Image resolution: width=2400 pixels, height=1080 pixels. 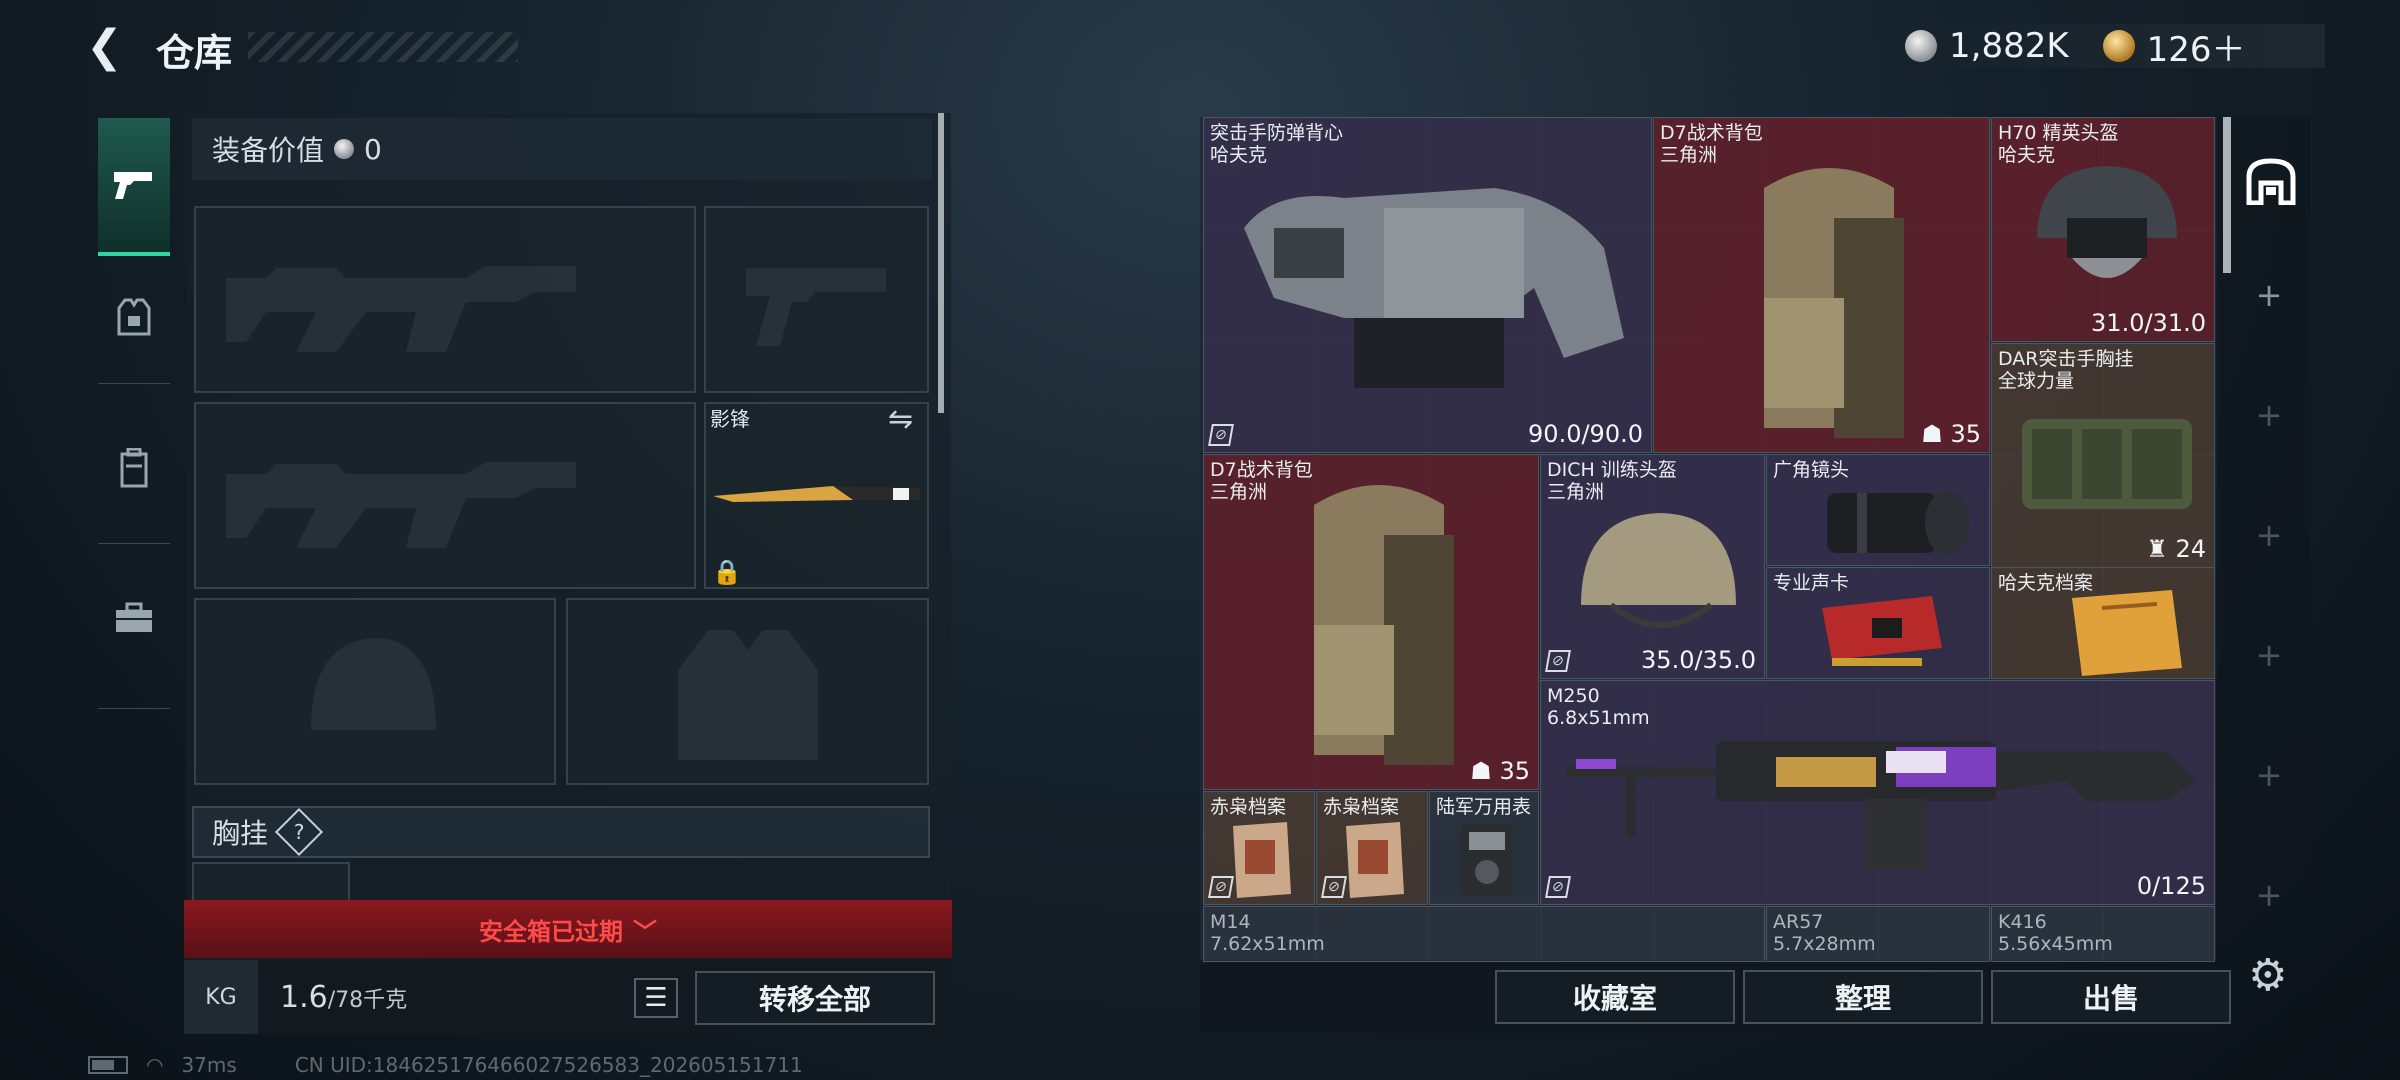 What do you see at coordinates (299, 832) in the screenshot?
I see `help-icon: ?` at bounding box center [299, 832].